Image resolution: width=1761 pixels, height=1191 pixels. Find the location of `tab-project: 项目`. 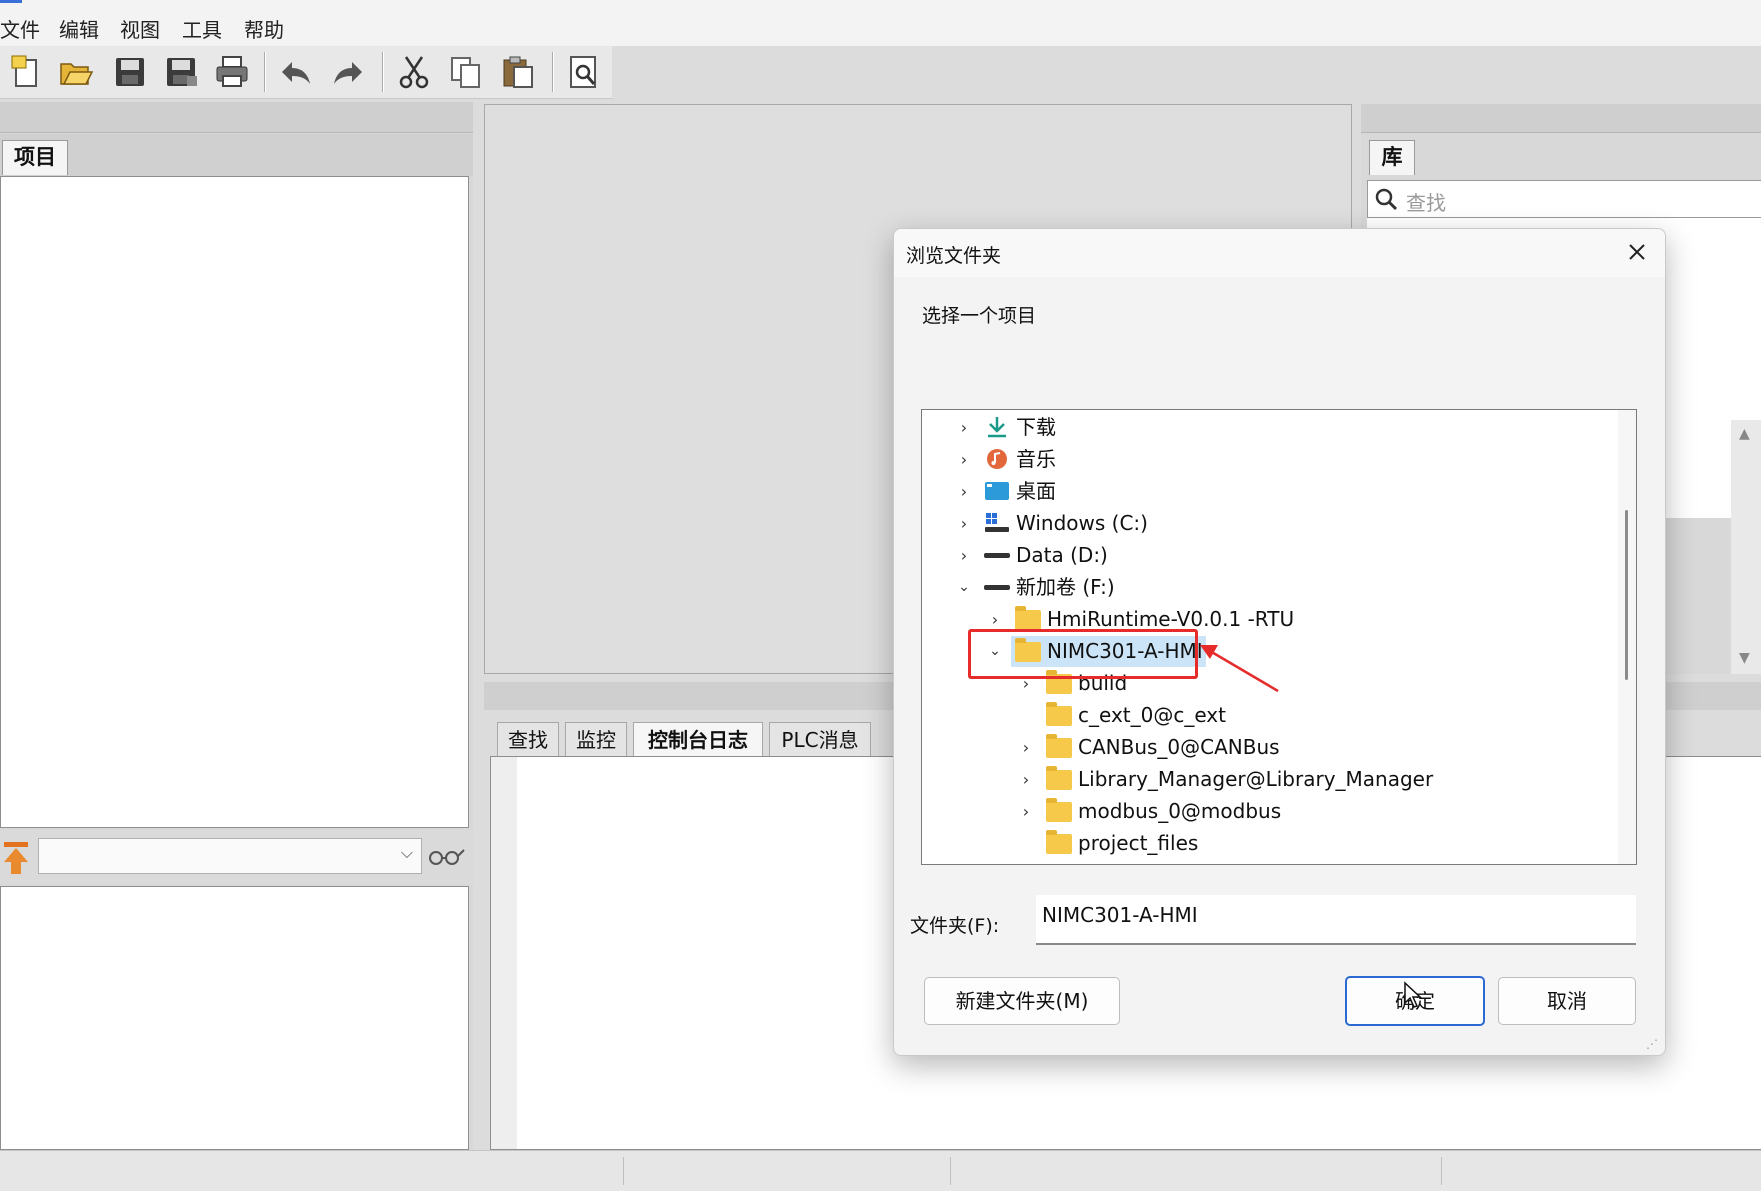

tab-project: 项目 is located at coordinates (35, 157).